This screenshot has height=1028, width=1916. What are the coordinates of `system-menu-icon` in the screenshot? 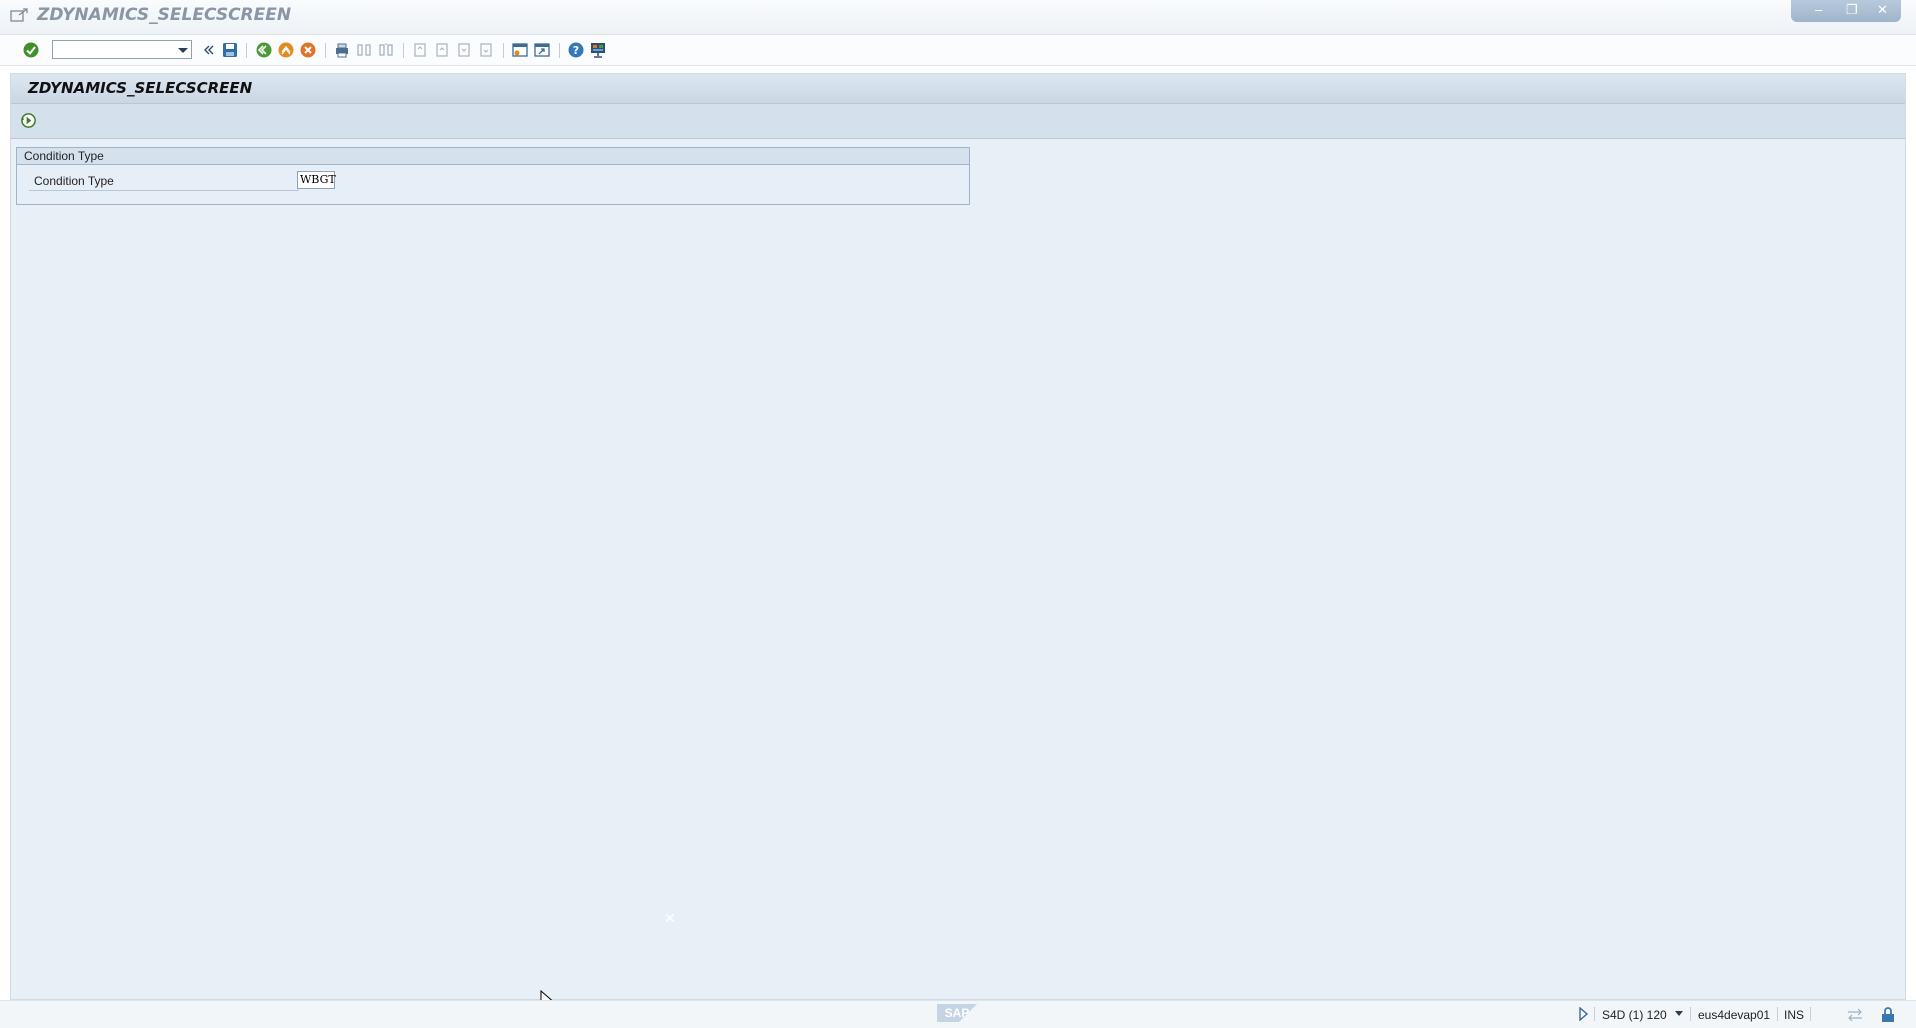 It's located at (19, 16).